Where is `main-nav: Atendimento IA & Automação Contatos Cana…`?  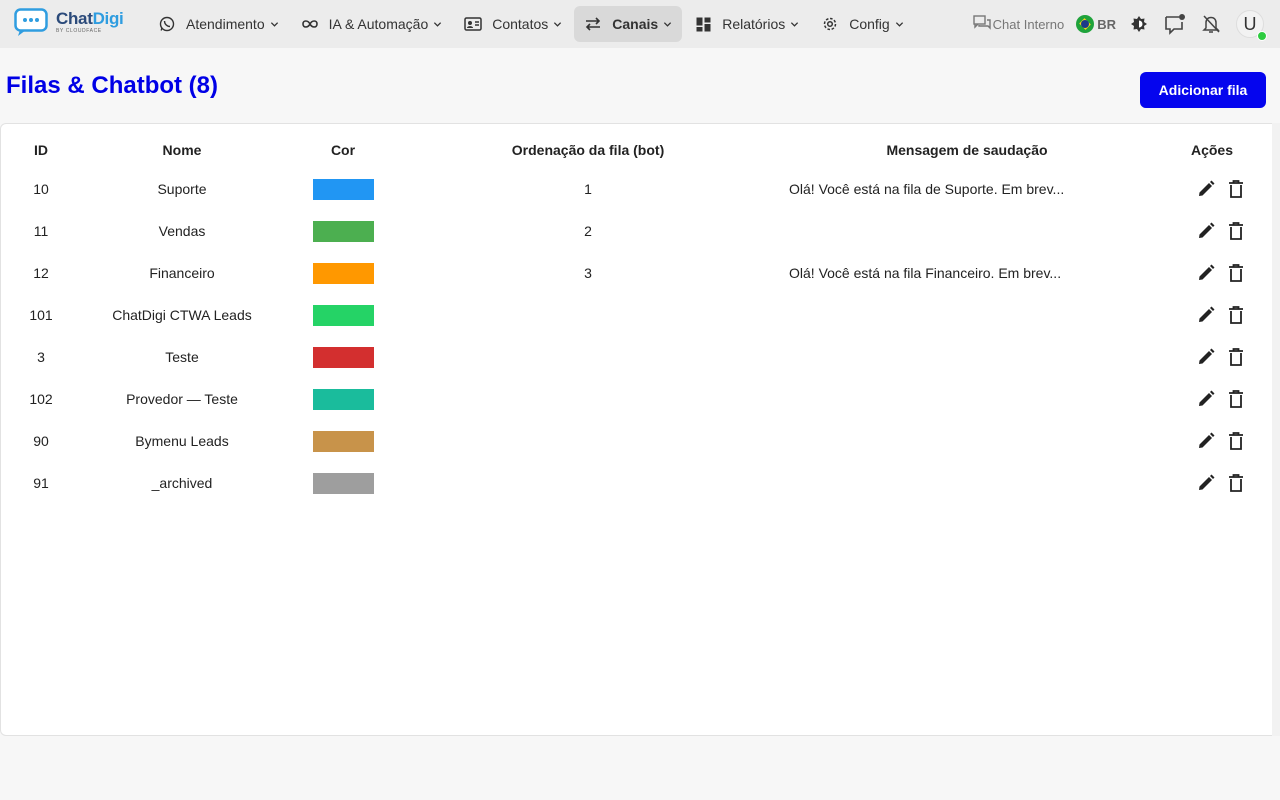 main-nav: Atendimento IA & Automação Contatos Cana… is located at coordinates (532, 24).